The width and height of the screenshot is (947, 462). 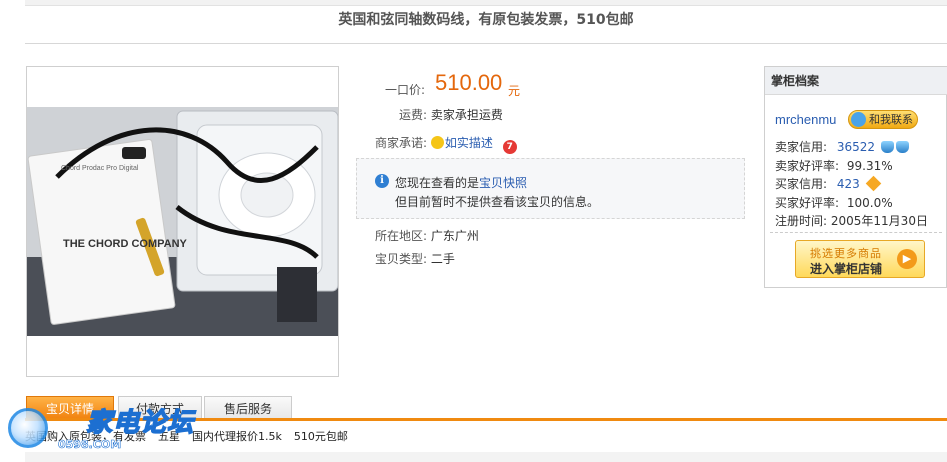 What do you see at coordinates (869, 203) in the screenshot?
I see `buyer-rate-value: 100.0%` at bounding box center [869, 203].